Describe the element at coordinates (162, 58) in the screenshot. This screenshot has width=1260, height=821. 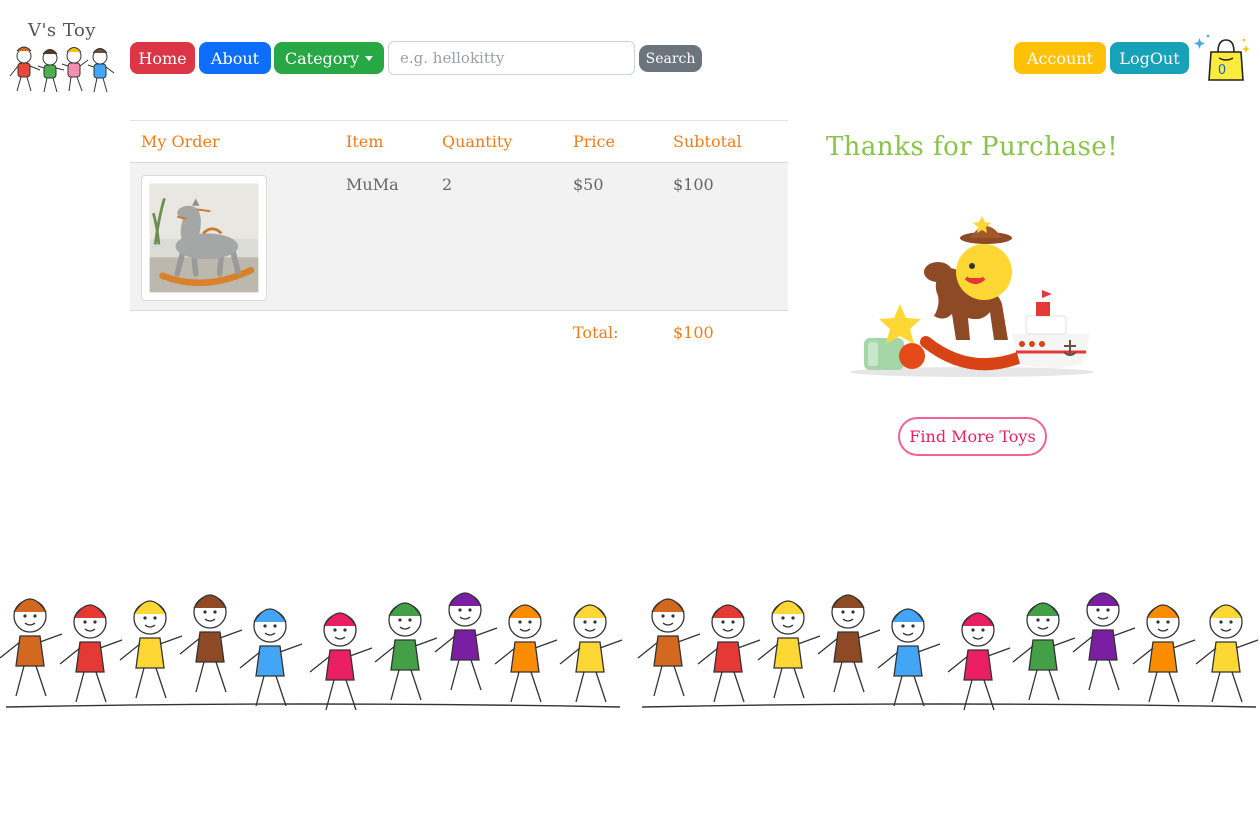
I see `home-button: Home` at that location.